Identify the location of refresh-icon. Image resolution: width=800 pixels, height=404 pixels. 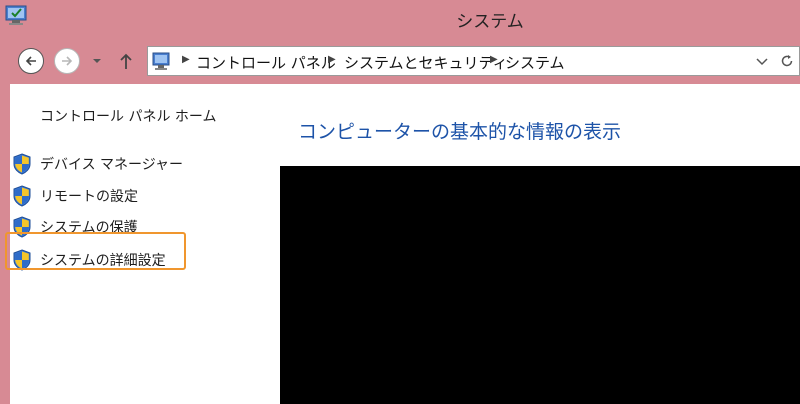
(786, 61).